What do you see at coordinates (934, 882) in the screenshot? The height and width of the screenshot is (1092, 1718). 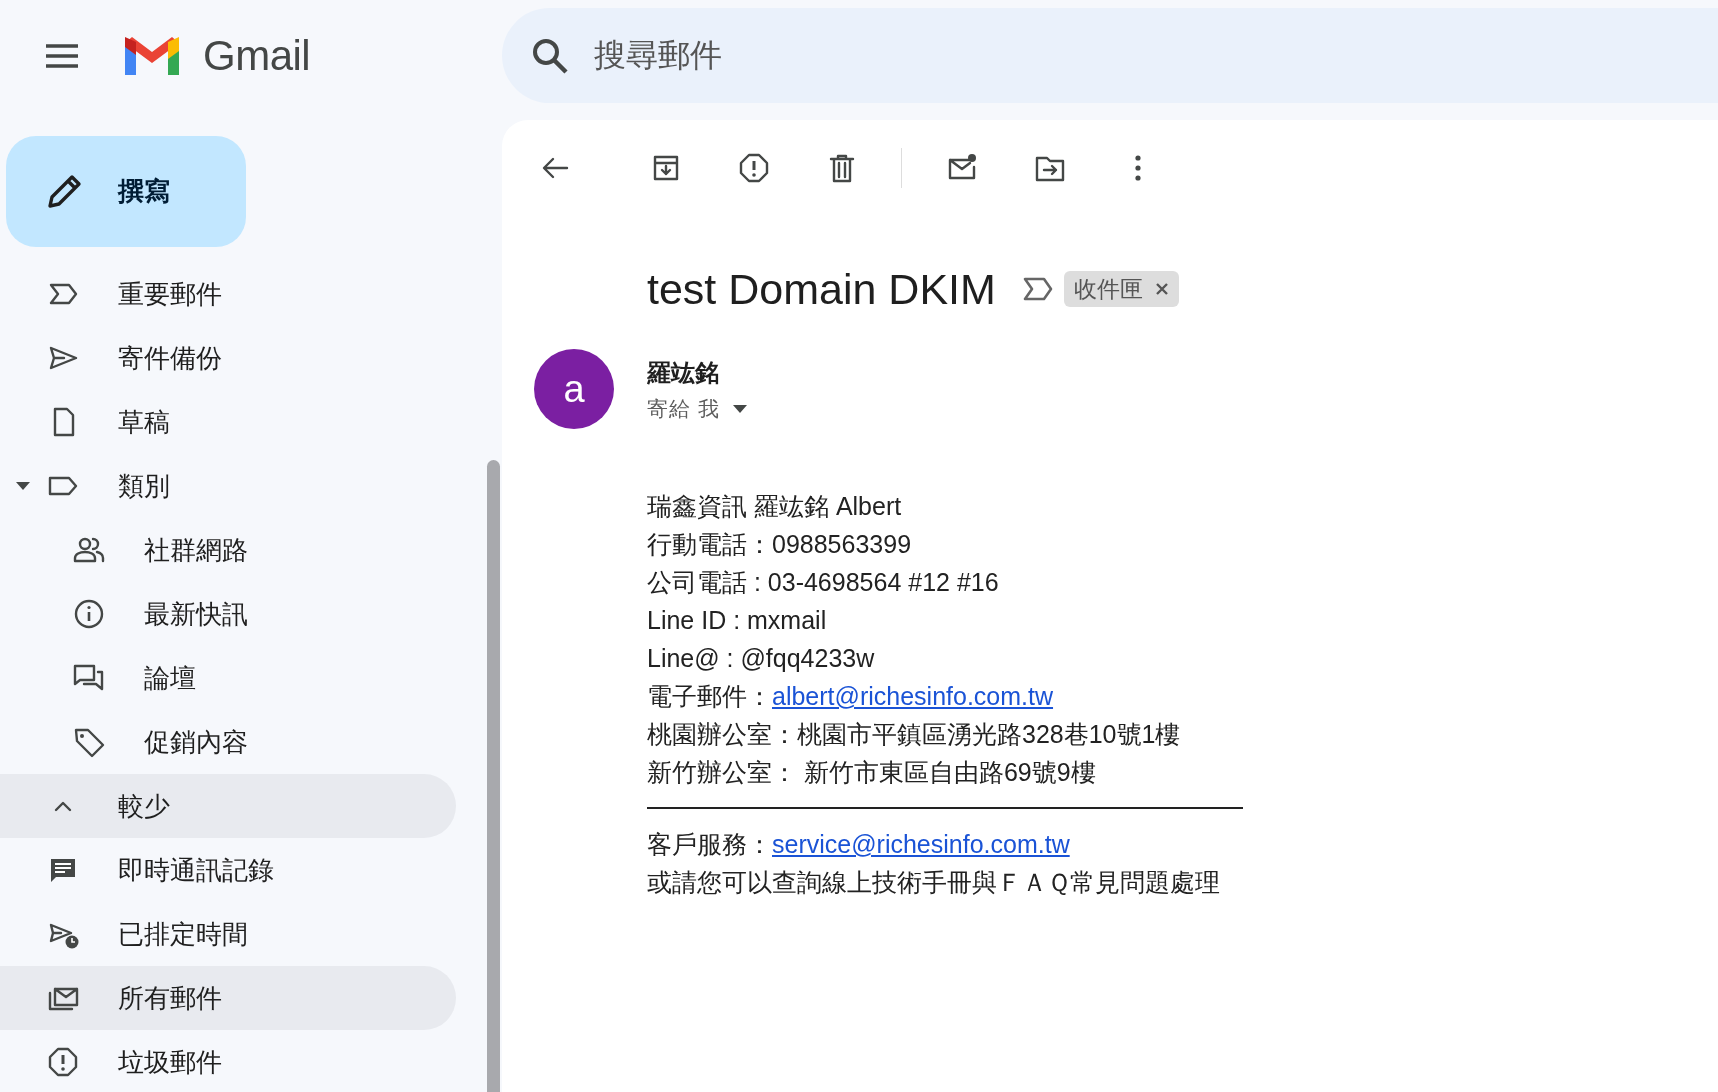 I see `body-text: 或請您可以查詢線上技術手冊與ＦＡＱ常見問題處理` at bounding box center [934, 882].